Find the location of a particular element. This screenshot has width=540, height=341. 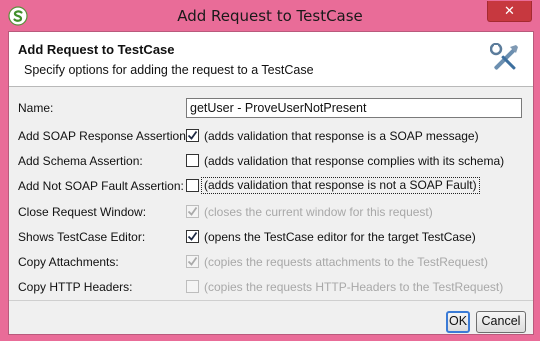

title-bar: Add Request to TestCase ✕ is located at coordinates (270, 15).